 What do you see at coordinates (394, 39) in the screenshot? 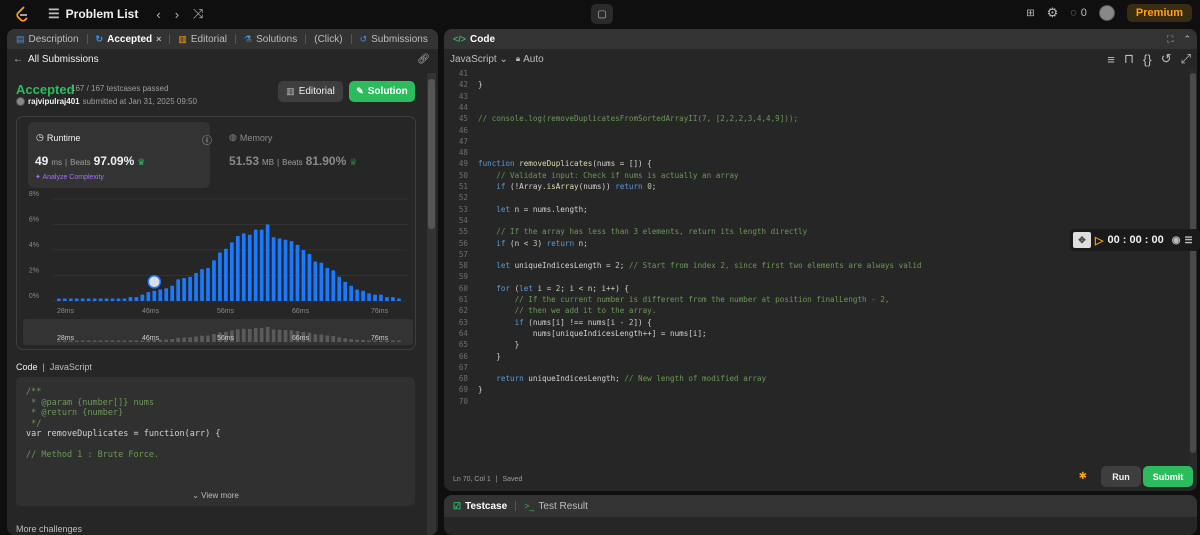
I see `tab-submissions: ↺ Submissions` at bounding box center [394, 39].